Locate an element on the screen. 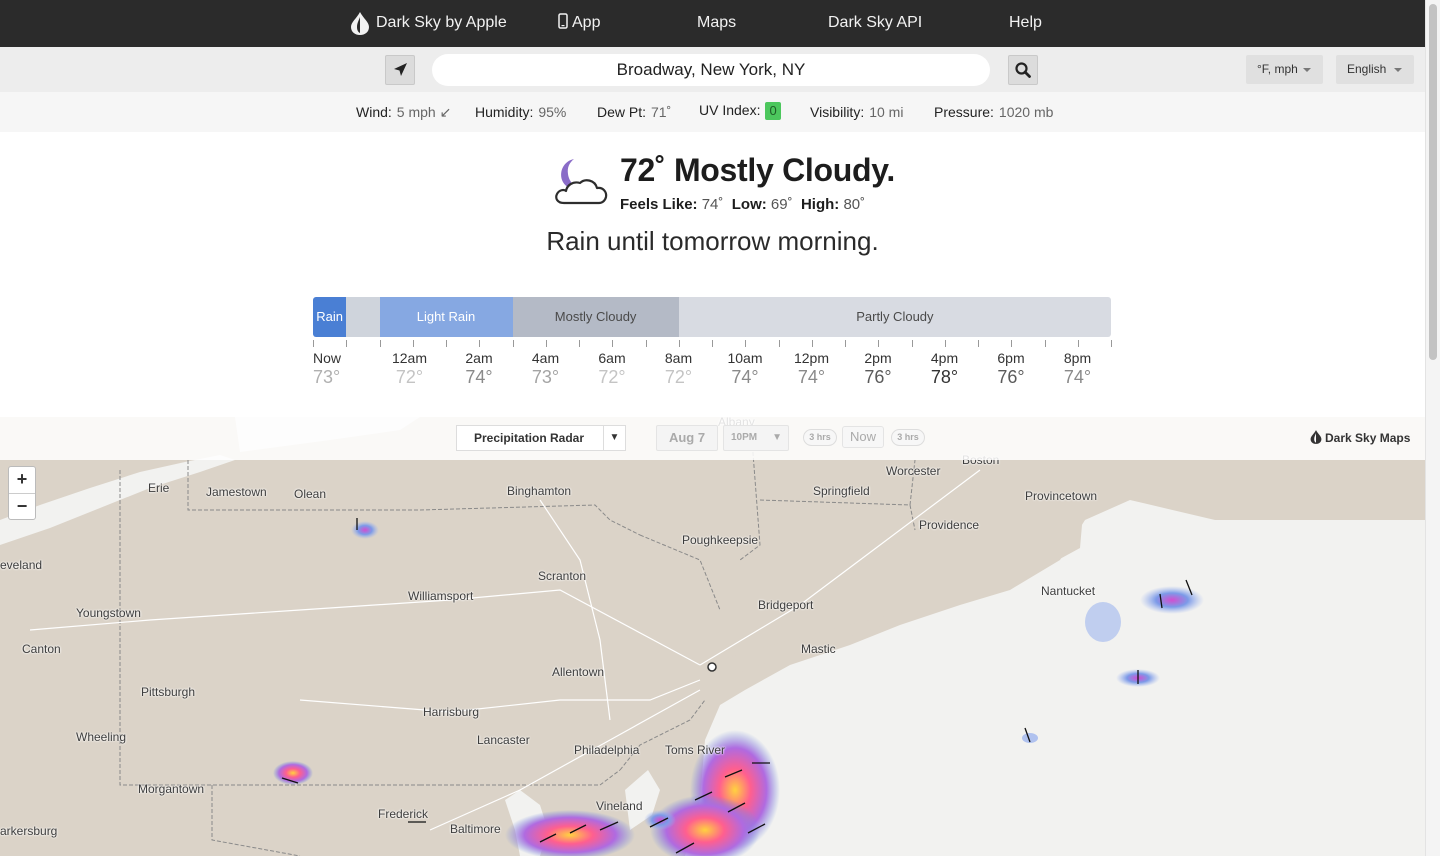 This screenshot has width=1440, height=856. city-label: Bridgeport is located at coordinates (786, 605).